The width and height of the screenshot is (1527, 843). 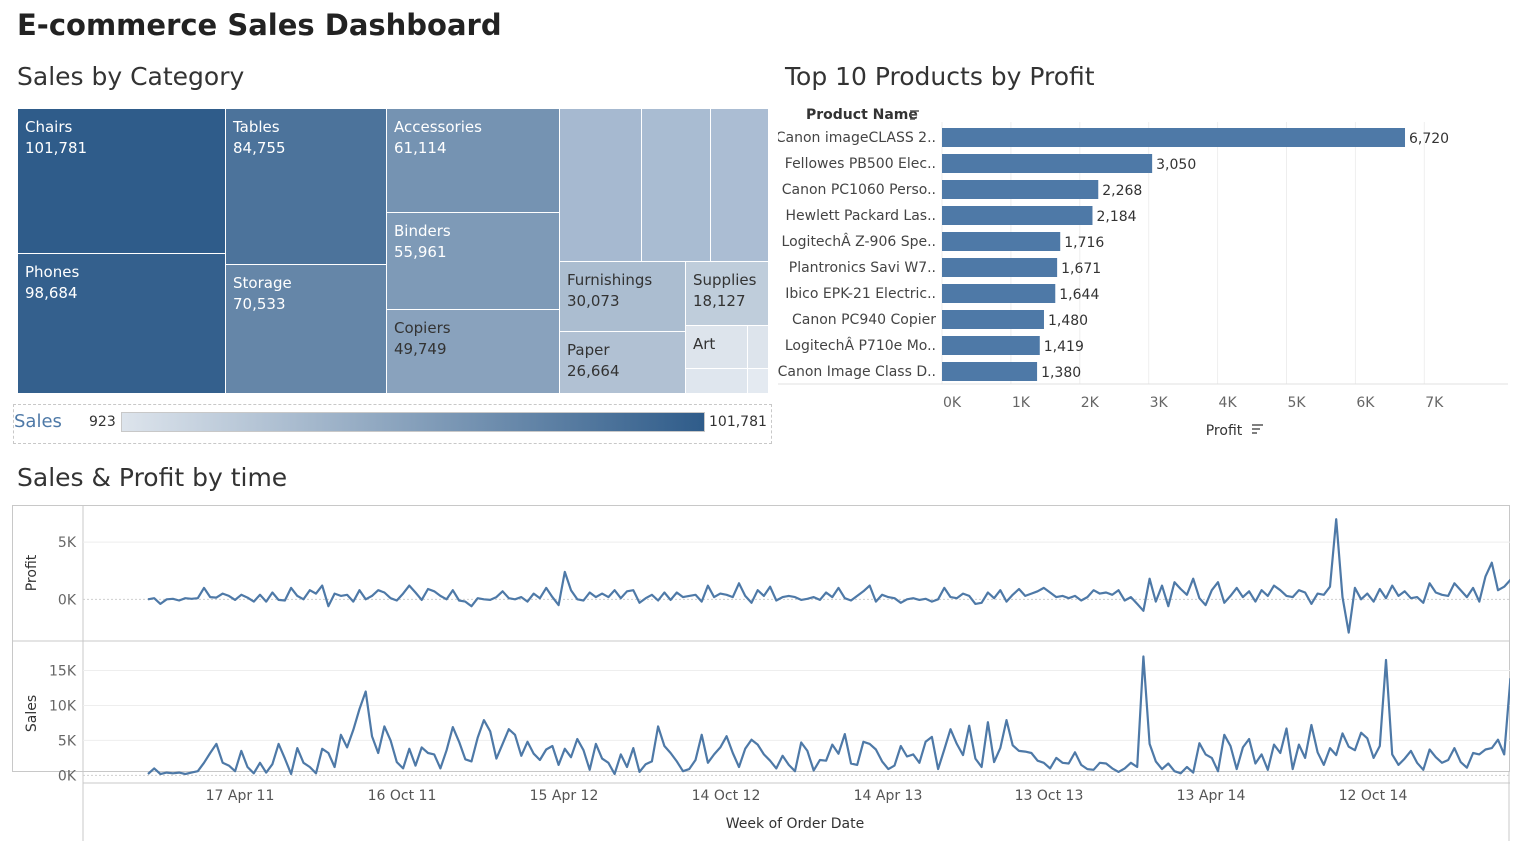 What do you see at coordinates (240, 796) in the screenshot?
I see `x-tick-label: 17 Apr 11` at bounding box center [240, 796].